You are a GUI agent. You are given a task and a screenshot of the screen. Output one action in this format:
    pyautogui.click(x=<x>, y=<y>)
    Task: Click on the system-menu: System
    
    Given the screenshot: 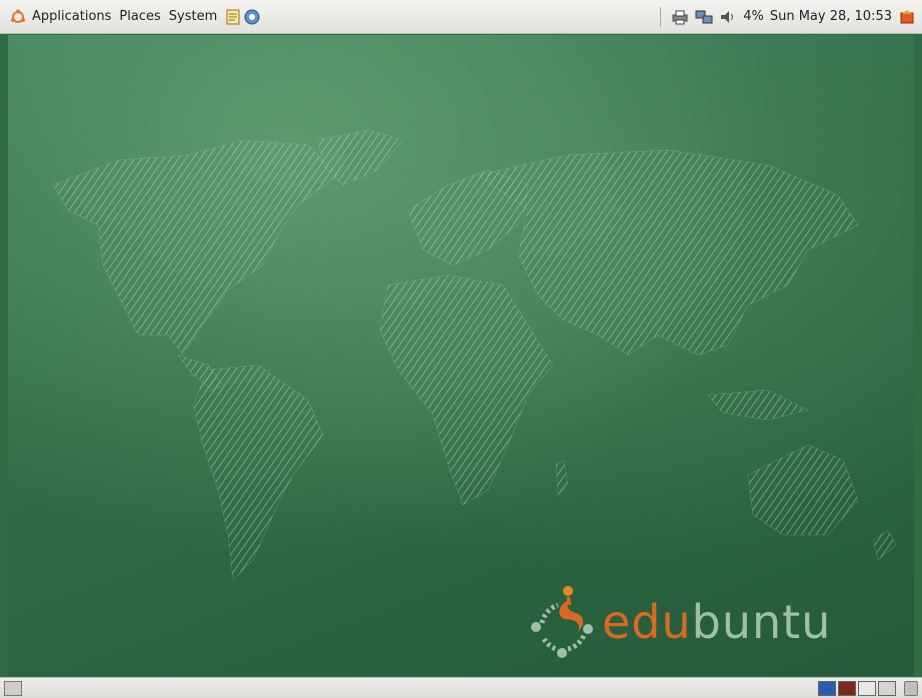 What is the action you would take?
    pyautogui.click(x=193, y=16)
    